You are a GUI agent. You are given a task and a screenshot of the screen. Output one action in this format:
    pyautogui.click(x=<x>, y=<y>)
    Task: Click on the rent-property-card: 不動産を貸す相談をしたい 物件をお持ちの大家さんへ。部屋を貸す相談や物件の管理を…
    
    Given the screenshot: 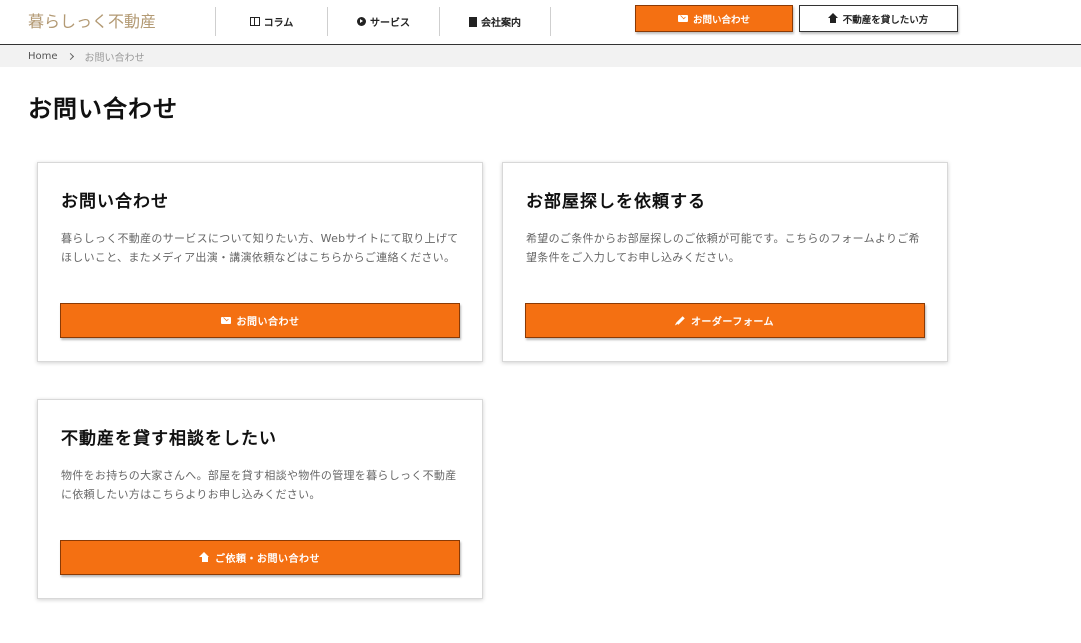 What is the action you would take?
    pyautogui.click(x=260, y=499)
    